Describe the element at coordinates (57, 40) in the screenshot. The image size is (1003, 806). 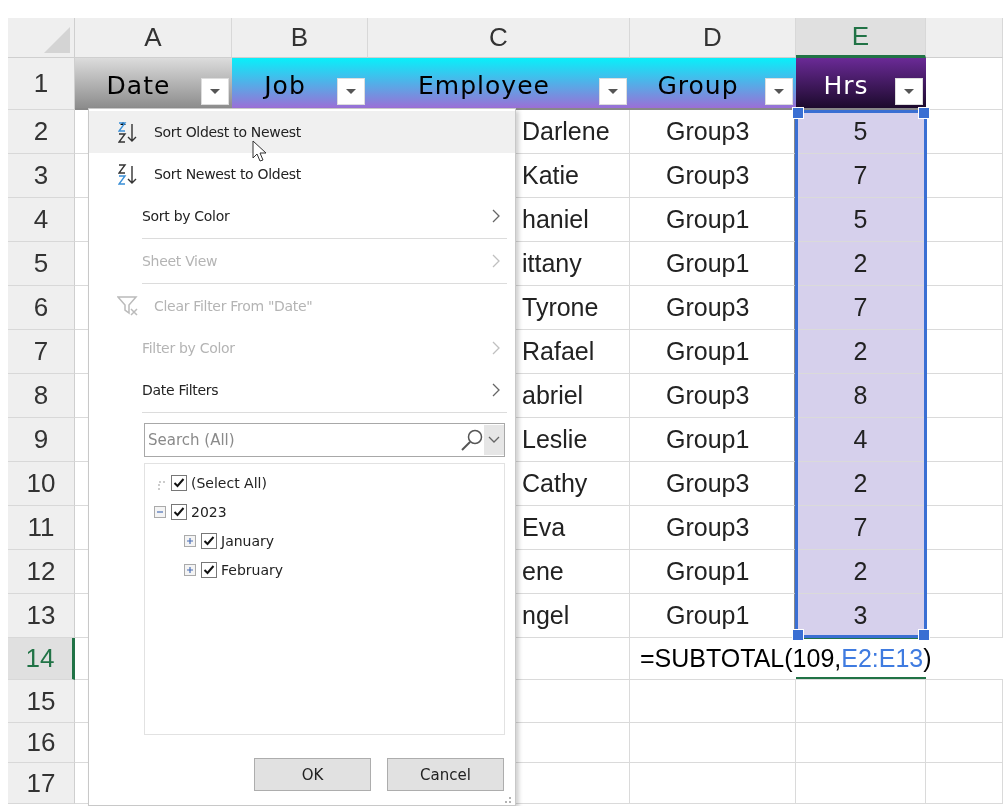
I see `select-all-corner` at that location.